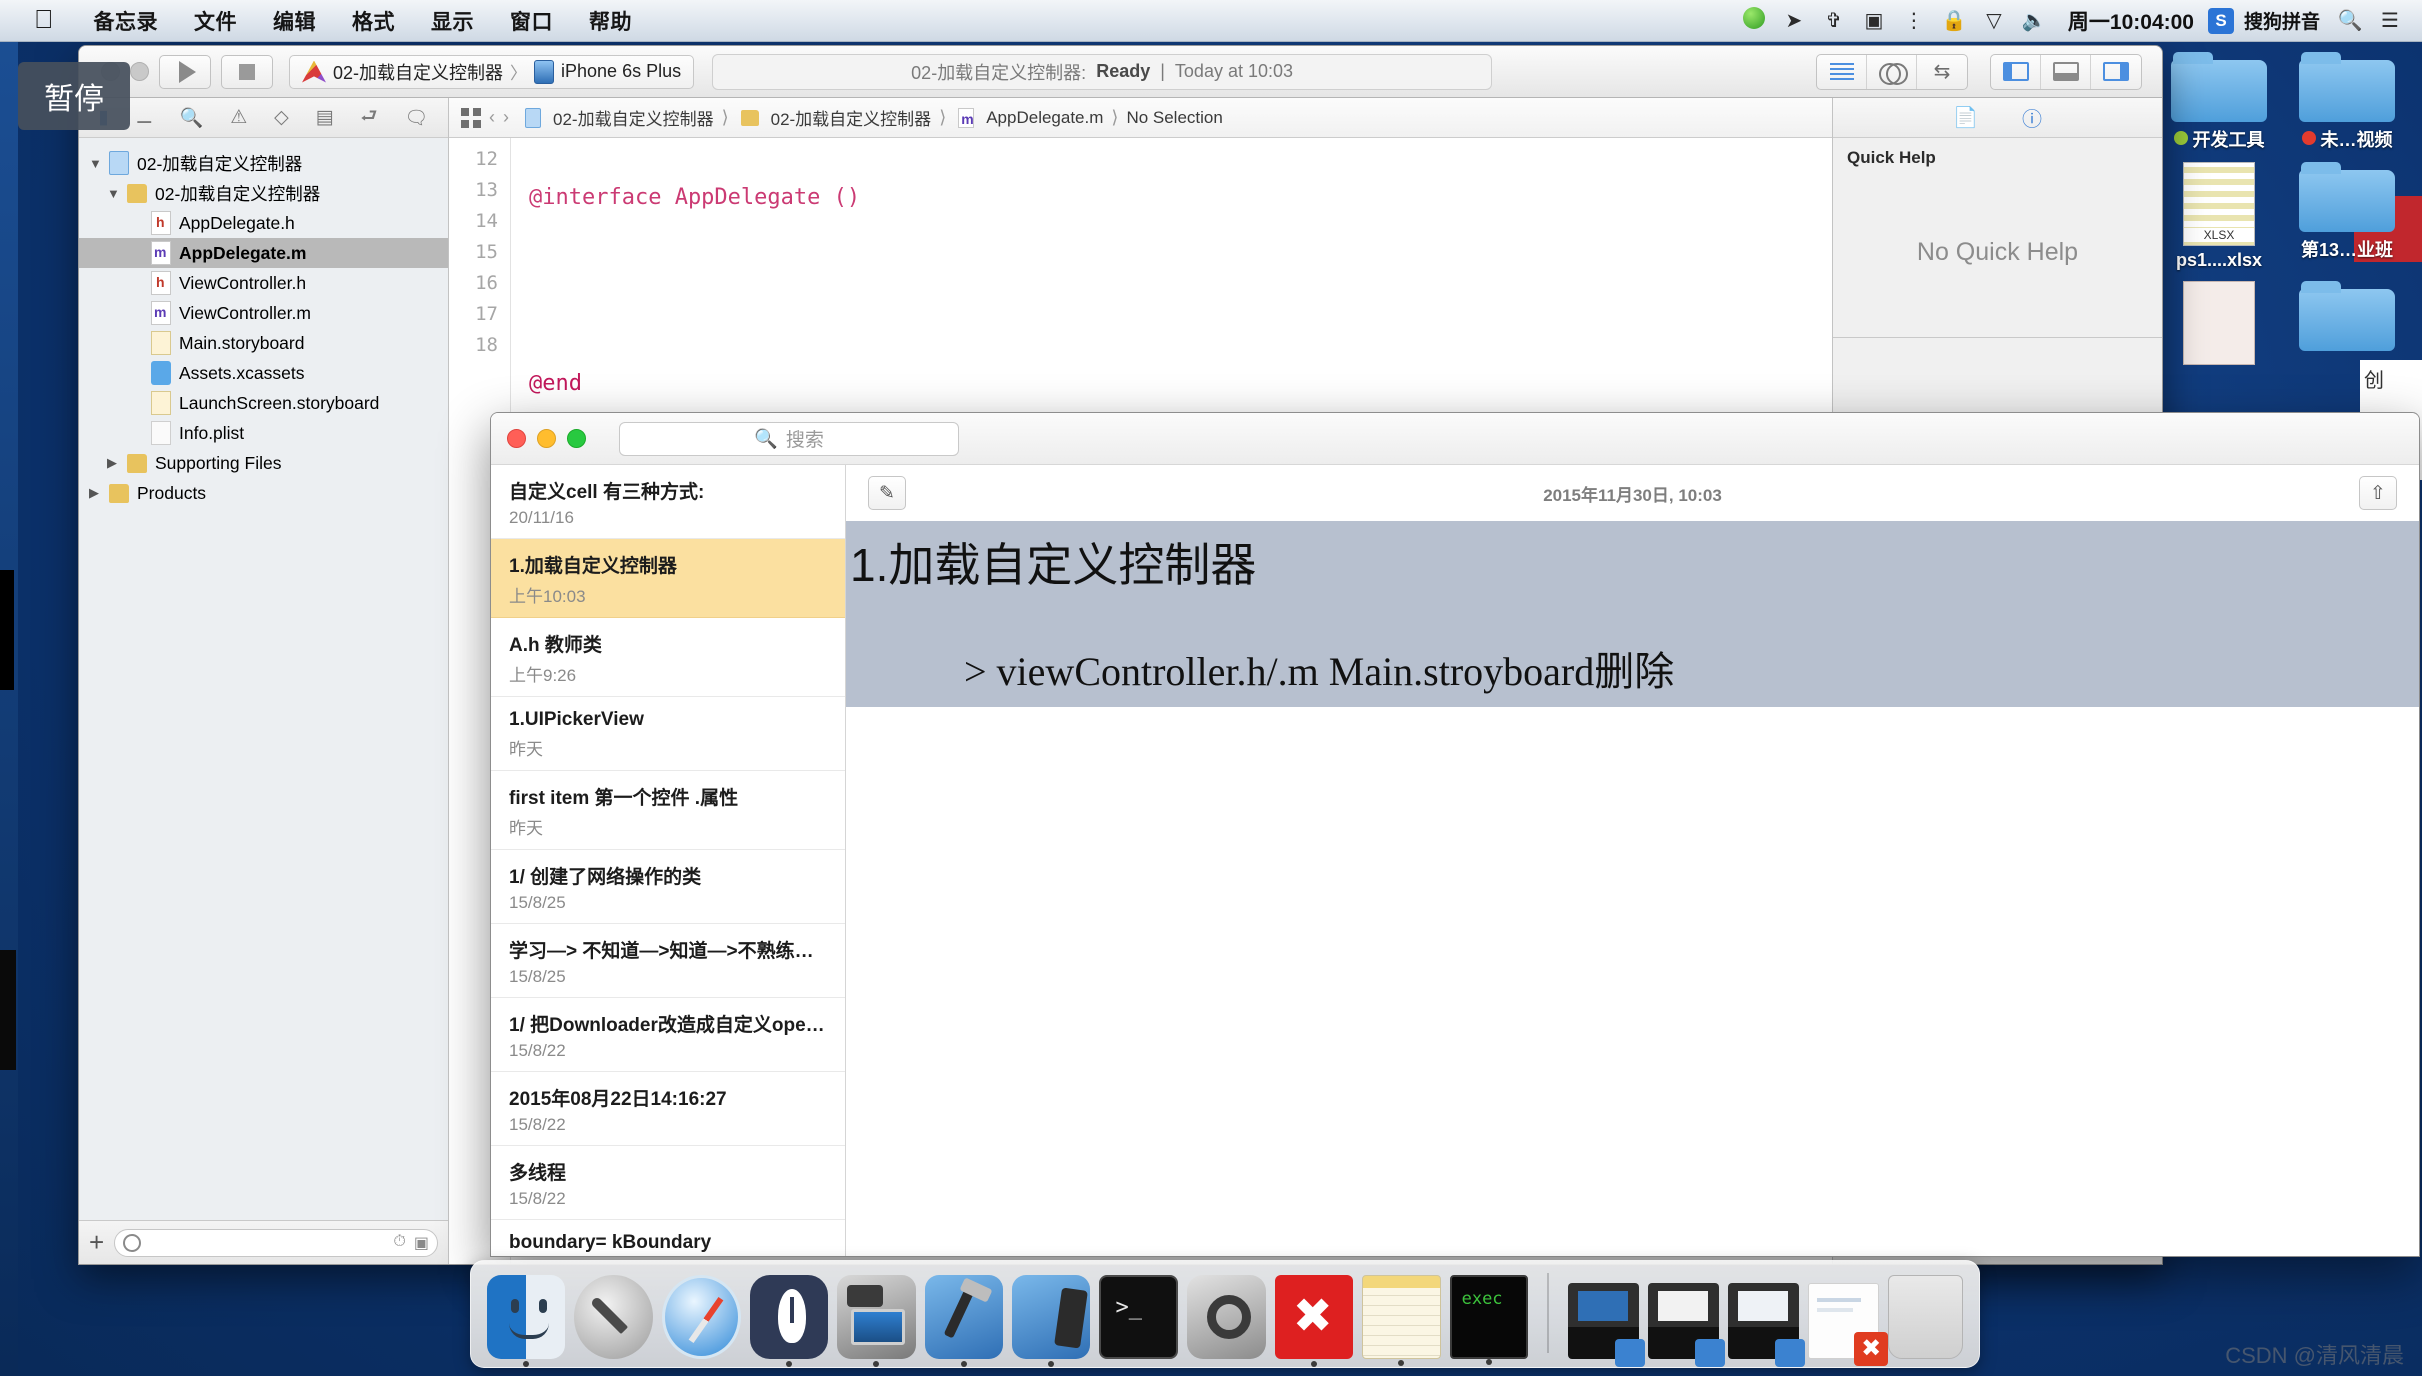  What do you see at coordinates (399, 1243) in the screenshot?
I see `recent-files-icon: ⏱` at bounding box center [399, 1243].